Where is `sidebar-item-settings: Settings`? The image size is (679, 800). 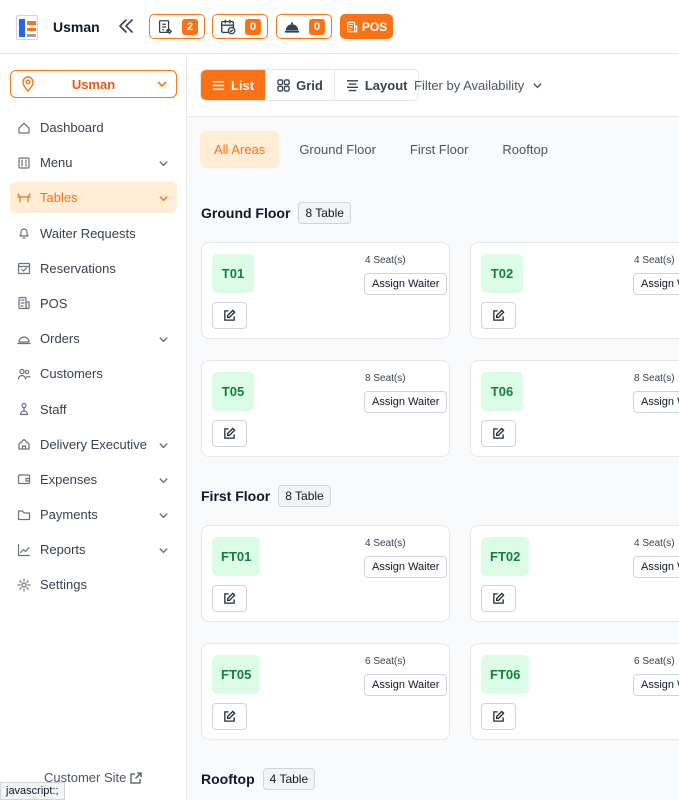
sidebar-item-settings: Settings is located at coordinates (93, 584).